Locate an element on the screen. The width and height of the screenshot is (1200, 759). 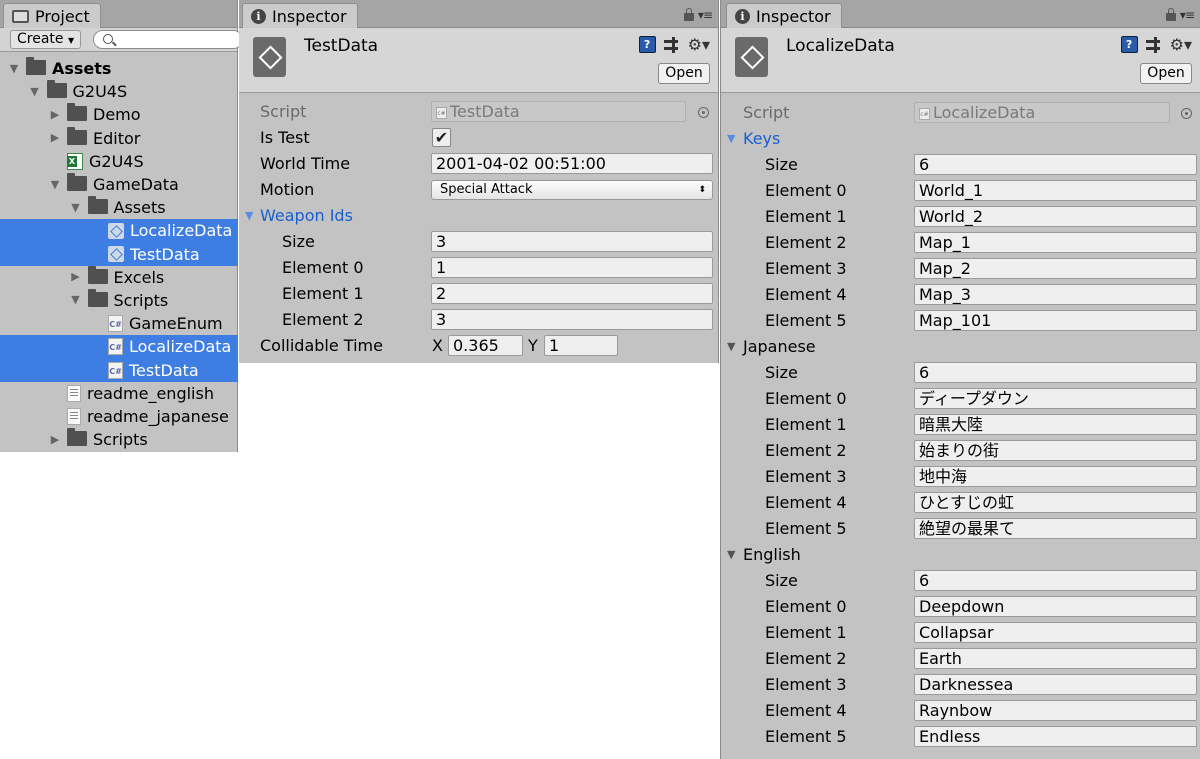
search-input is located at coordinates (168, 39).